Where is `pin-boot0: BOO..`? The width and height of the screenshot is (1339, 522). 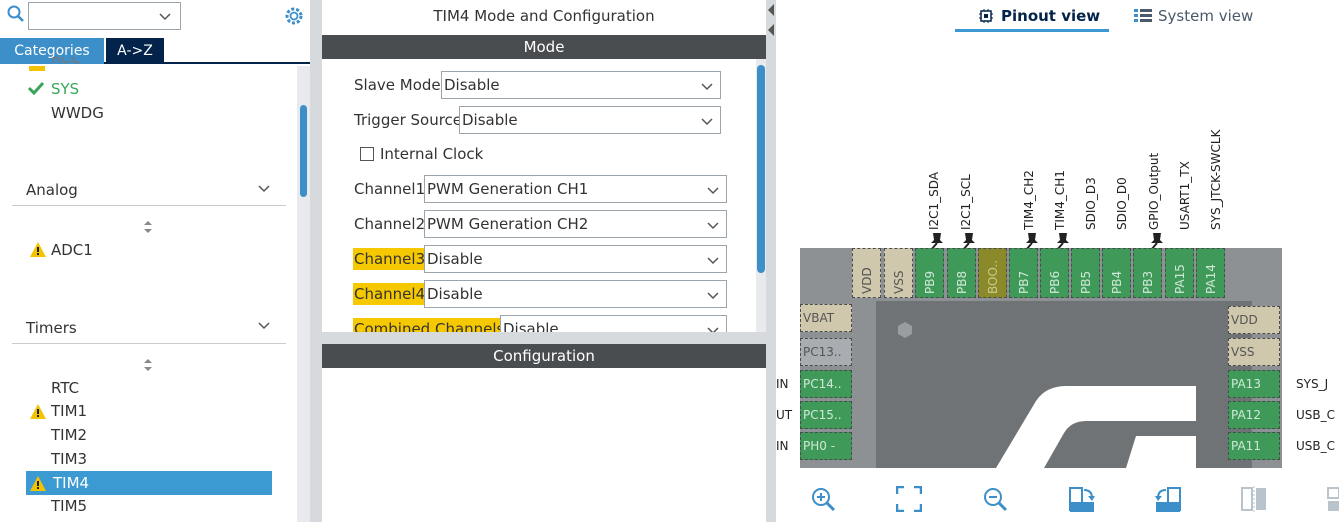
pin-boot0: BOO.. is located at coordinates (992, 273).